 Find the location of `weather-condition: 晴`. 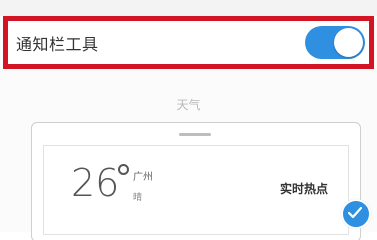

weather-condition: 晴 is located at coordinates (138, 198).